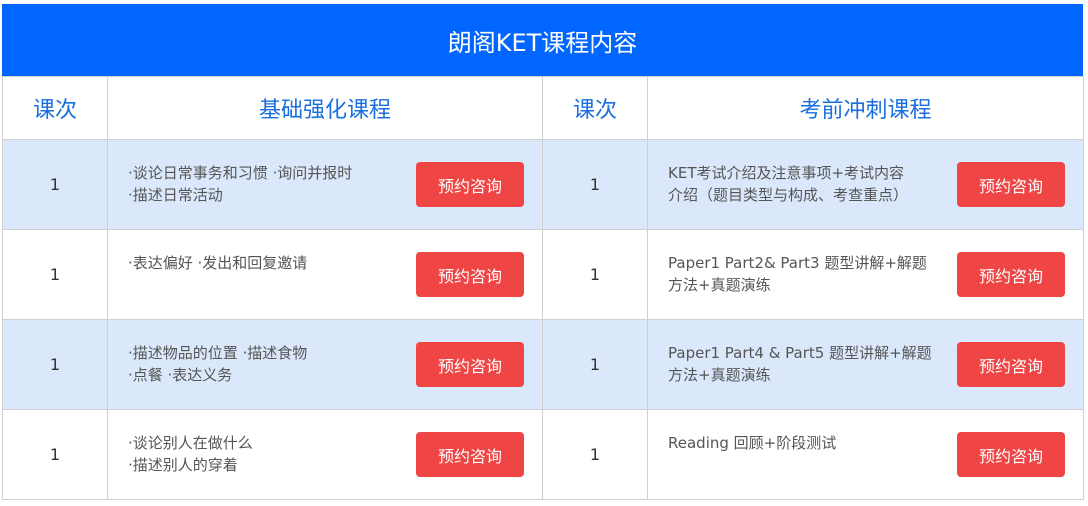  What do you see at coordinates (800, 364) in the screenshot?
I see `sprint-course-text: Paper1 Part4 & Part5 题型讲解+解题 方法+真题演练` at bounding box center [800, 364].